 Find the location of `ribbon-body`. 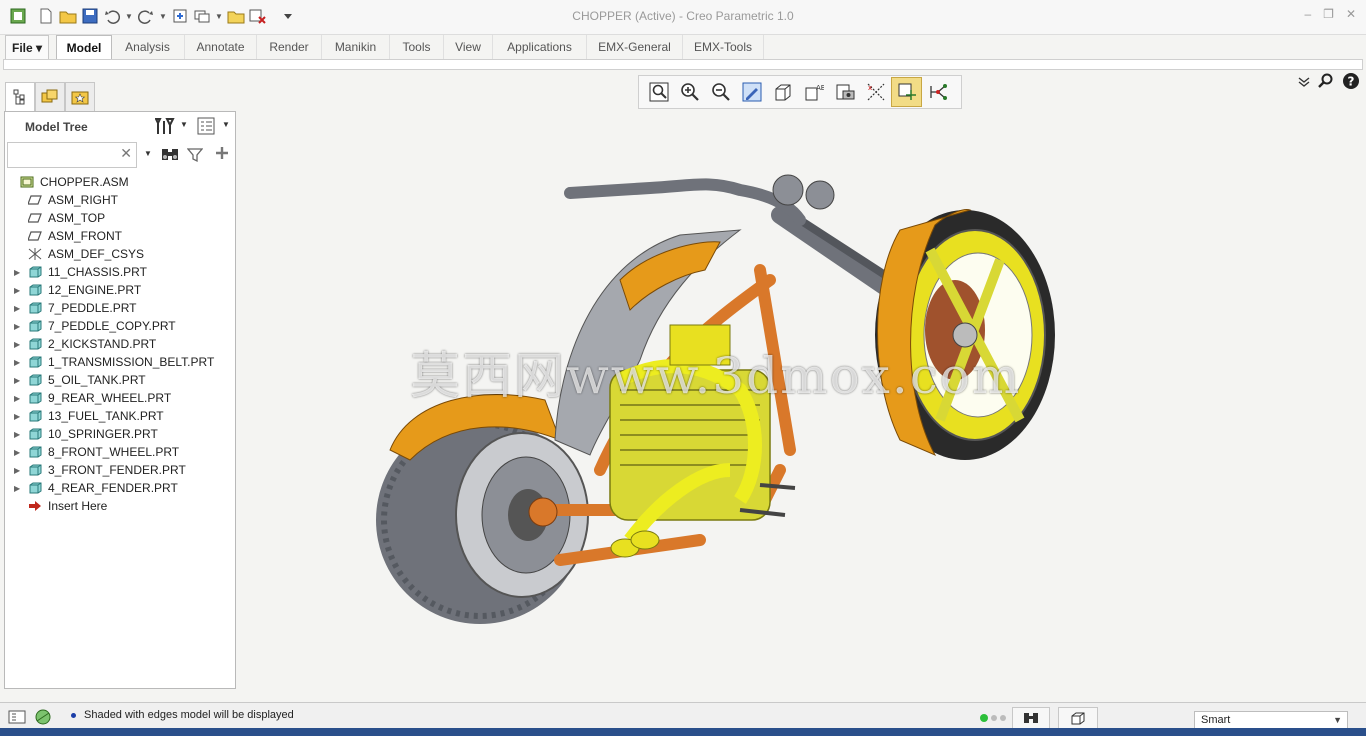

ribbon-body is located at coordinates (683, 64).